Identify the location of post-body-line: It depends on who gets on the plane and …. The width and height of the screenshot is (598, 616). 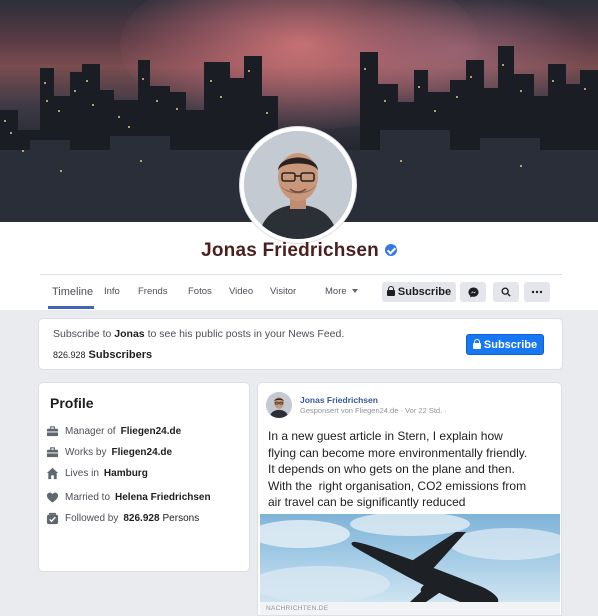
(391, 469).